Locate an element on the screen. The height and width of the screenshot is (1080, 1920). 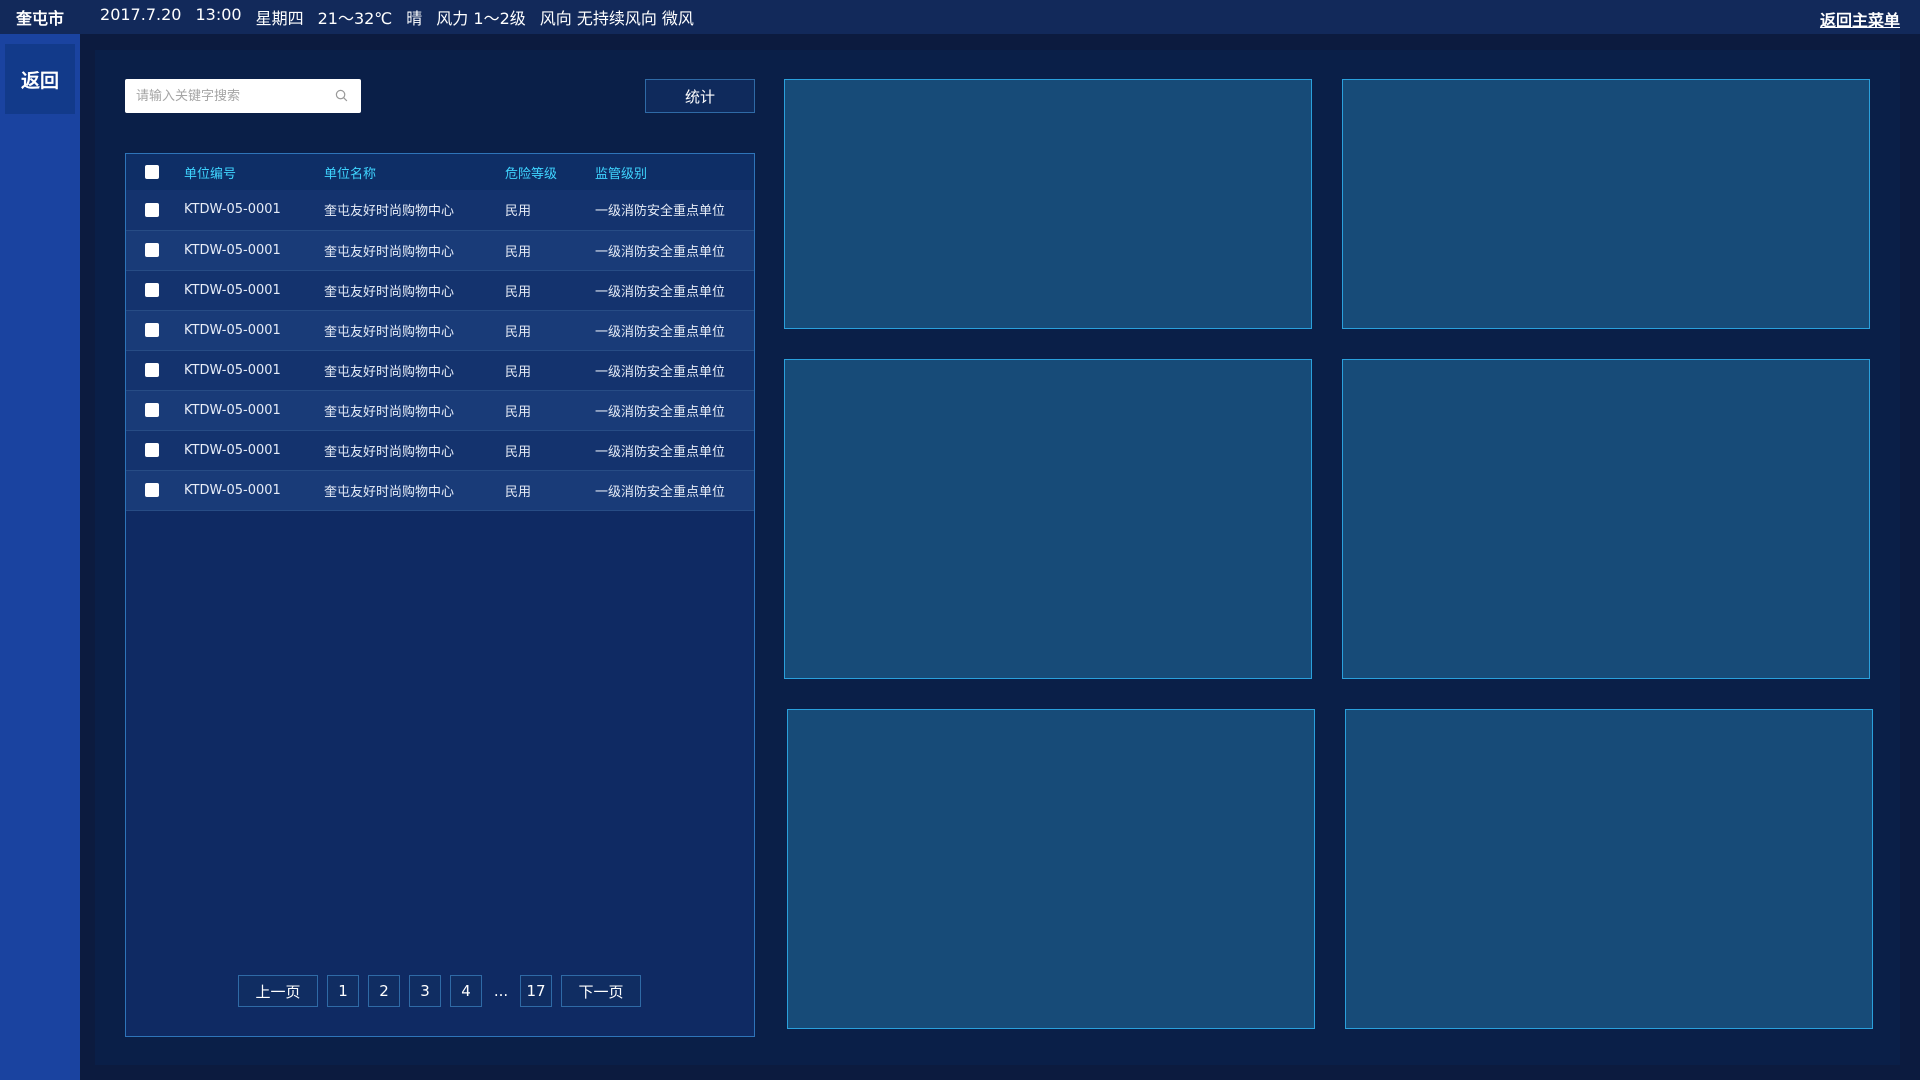
search-box is located at coordinates (243, 96).